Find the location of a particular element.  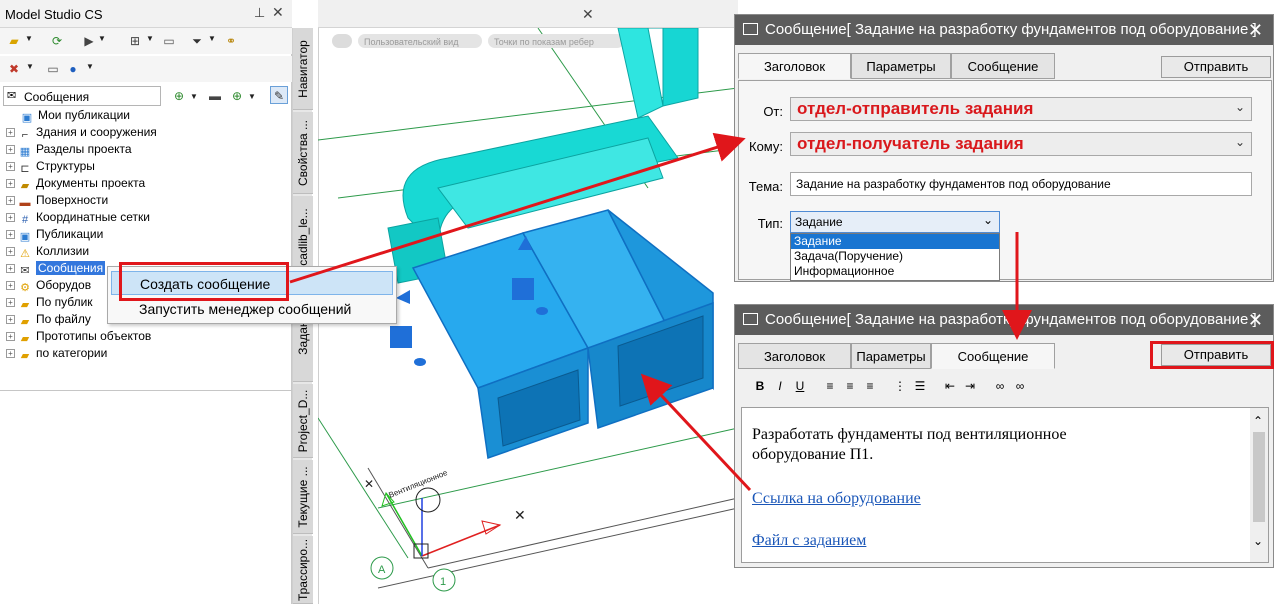

add-green-icon: ⊕ is located at coordinates (179, 96).